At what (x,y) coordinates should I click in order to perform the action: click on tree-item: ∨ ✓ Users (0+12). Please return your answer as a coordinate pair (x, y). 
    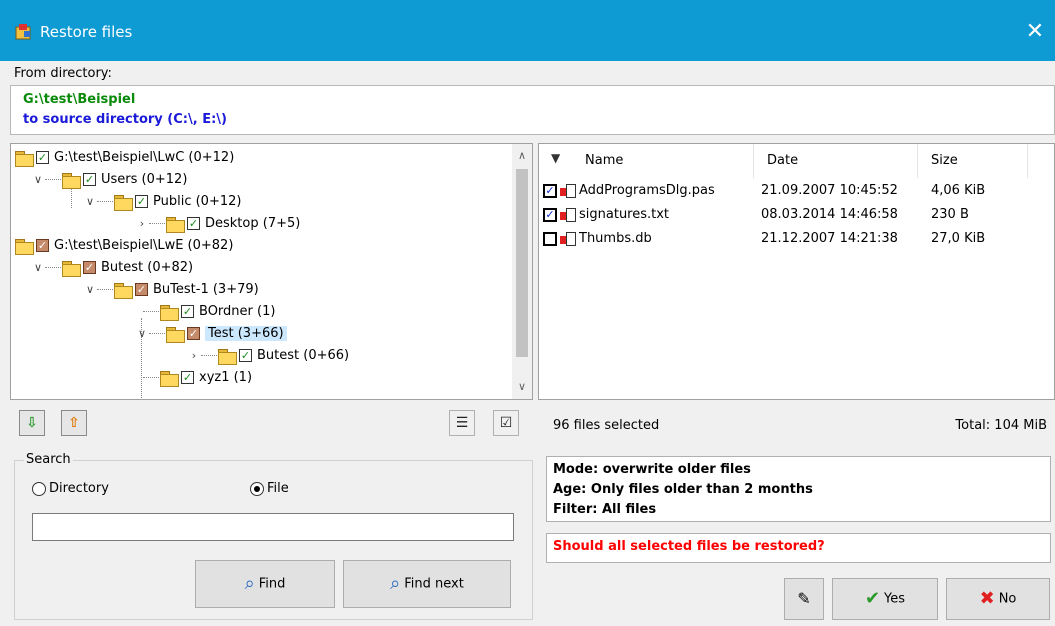
    Looking at the image, I should click on (109, 180).